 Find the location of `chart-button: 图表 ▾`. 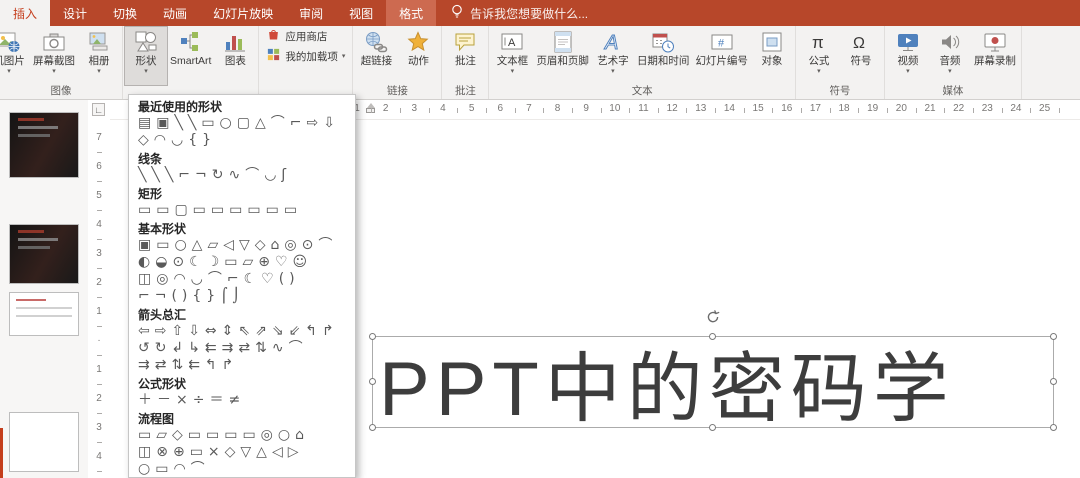

chart-button: 图表 ▾ is located at coordinates (235, 56).